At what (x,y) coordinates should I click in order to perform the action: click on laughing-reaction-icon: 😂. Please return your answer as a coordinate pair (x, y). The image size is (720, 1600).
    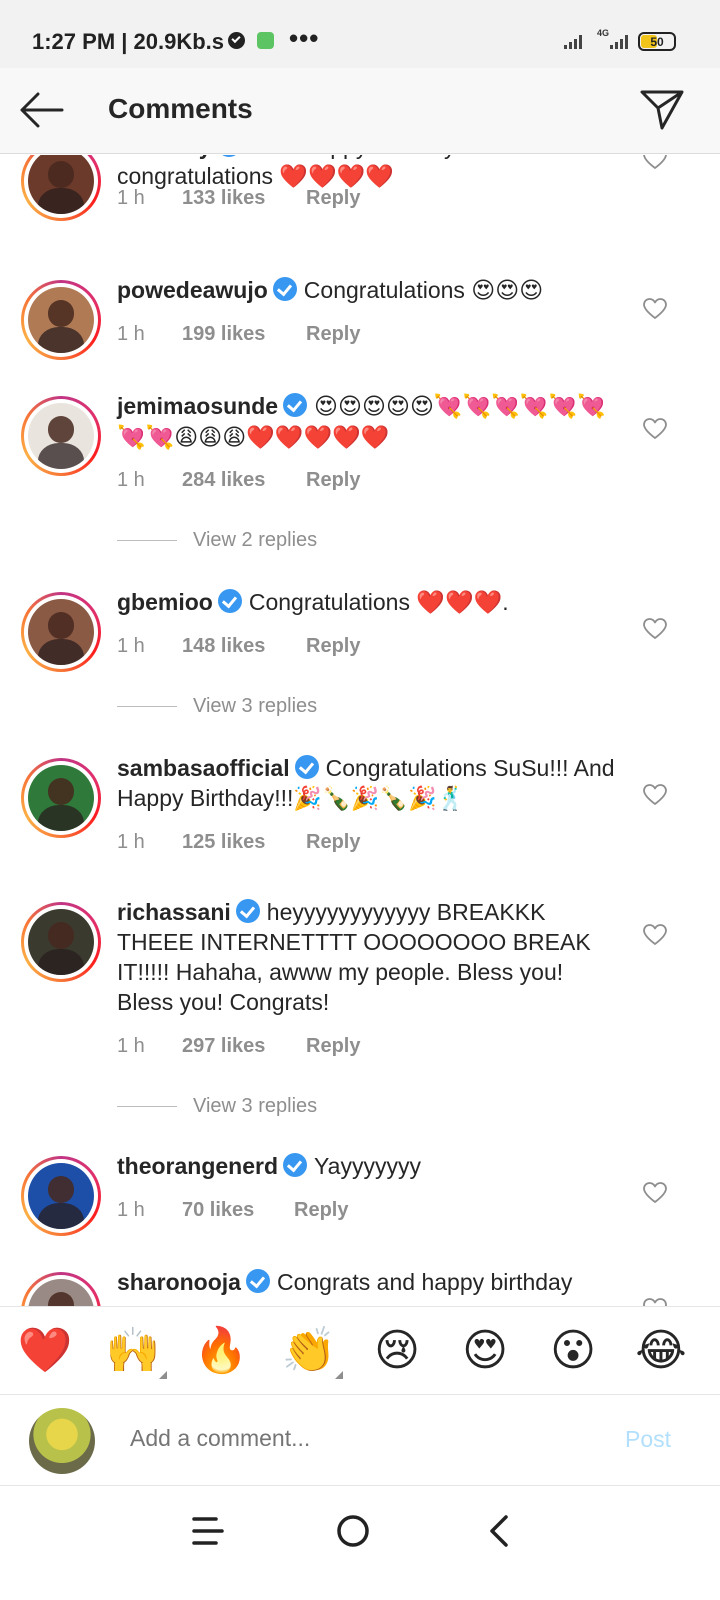
    Looking at the image, I should click on (661, 1350).